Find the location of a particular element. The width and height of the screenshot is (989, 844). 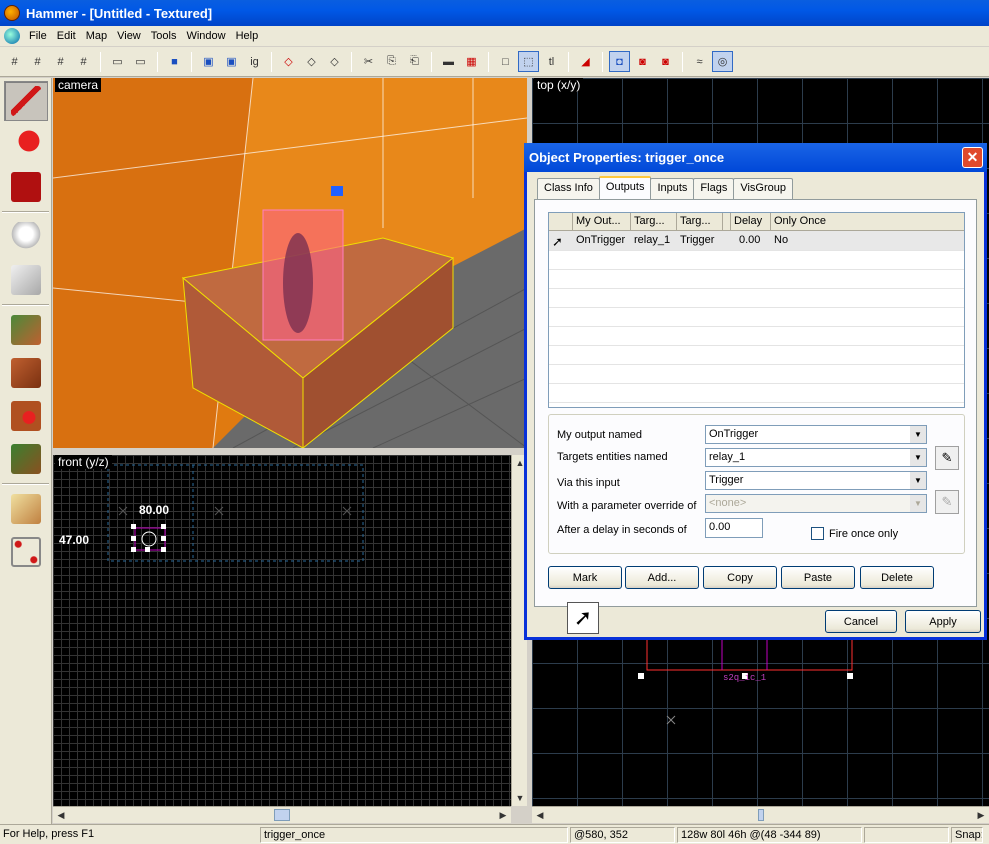

paste-icon: ⎗ is located at coordinates (414, 61).